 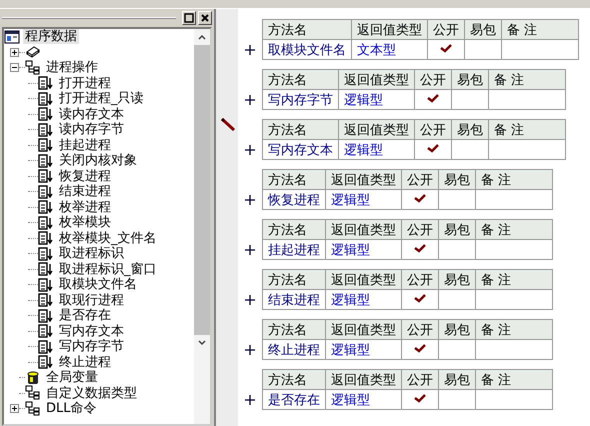 What do you see at coordinates (101, 98) in the screenshot?
I see `tree-item: 打开进程_只读` at bounding box center [101, 98].